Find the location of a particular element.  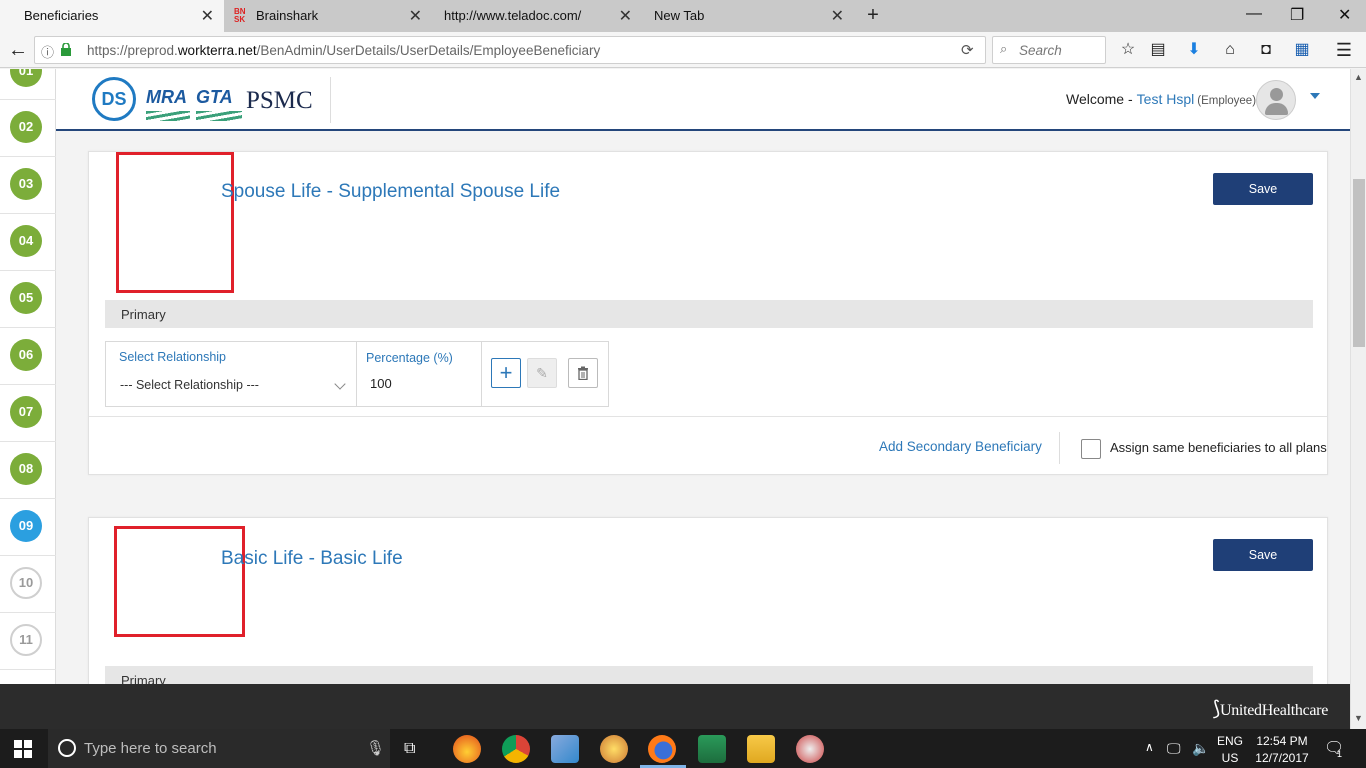

chevron-down-icon is located at coordinates (1315, 96).